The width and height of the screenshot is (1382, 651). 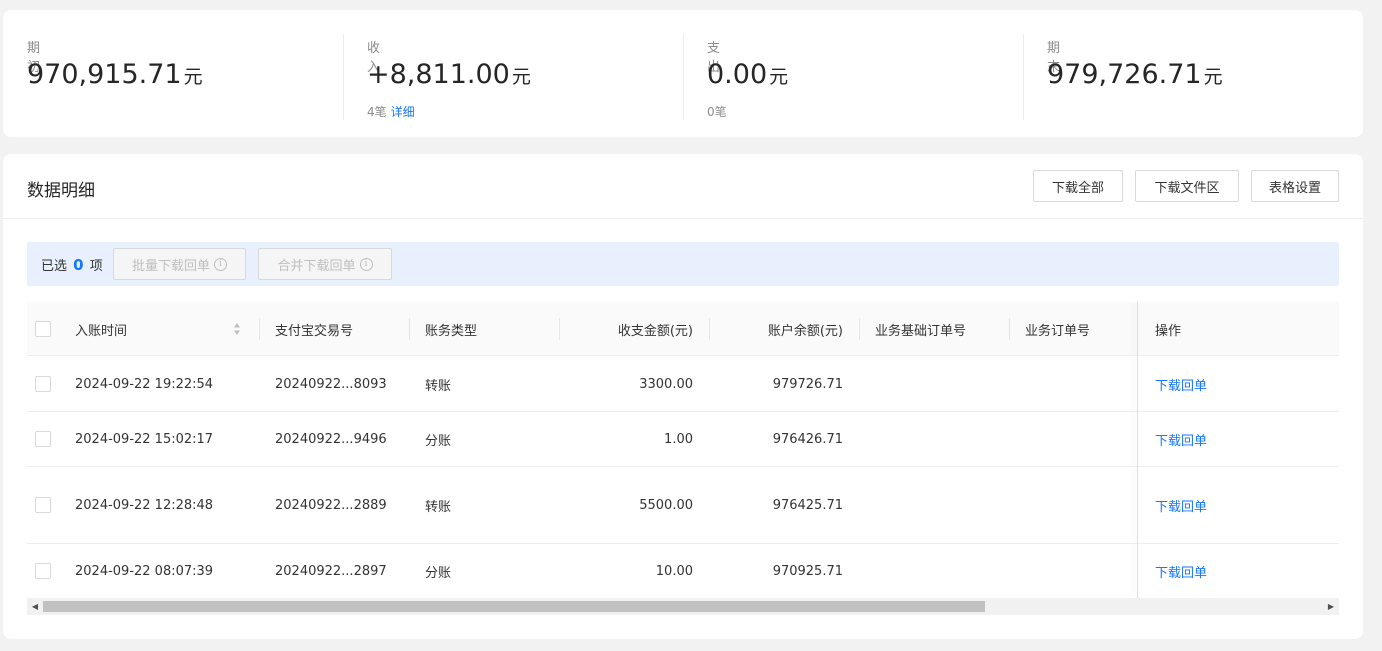 I want to click on selection-prefix: 已选, so click(x=54, y=266).